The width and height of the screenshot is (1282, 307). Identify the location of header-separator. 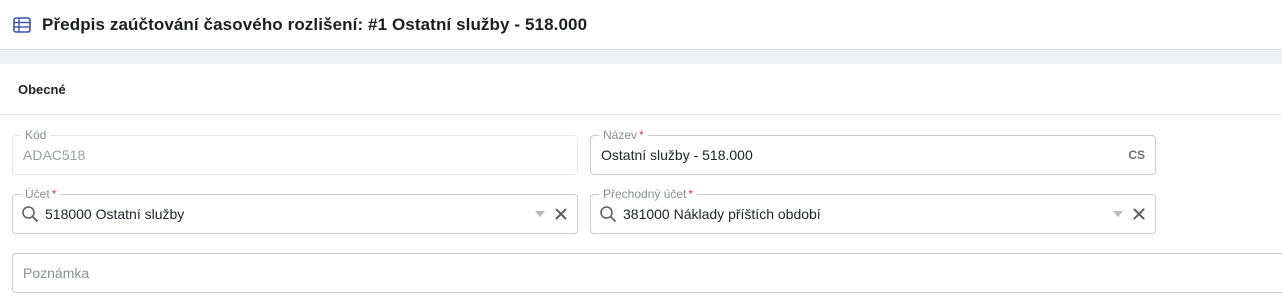
(641, 57).